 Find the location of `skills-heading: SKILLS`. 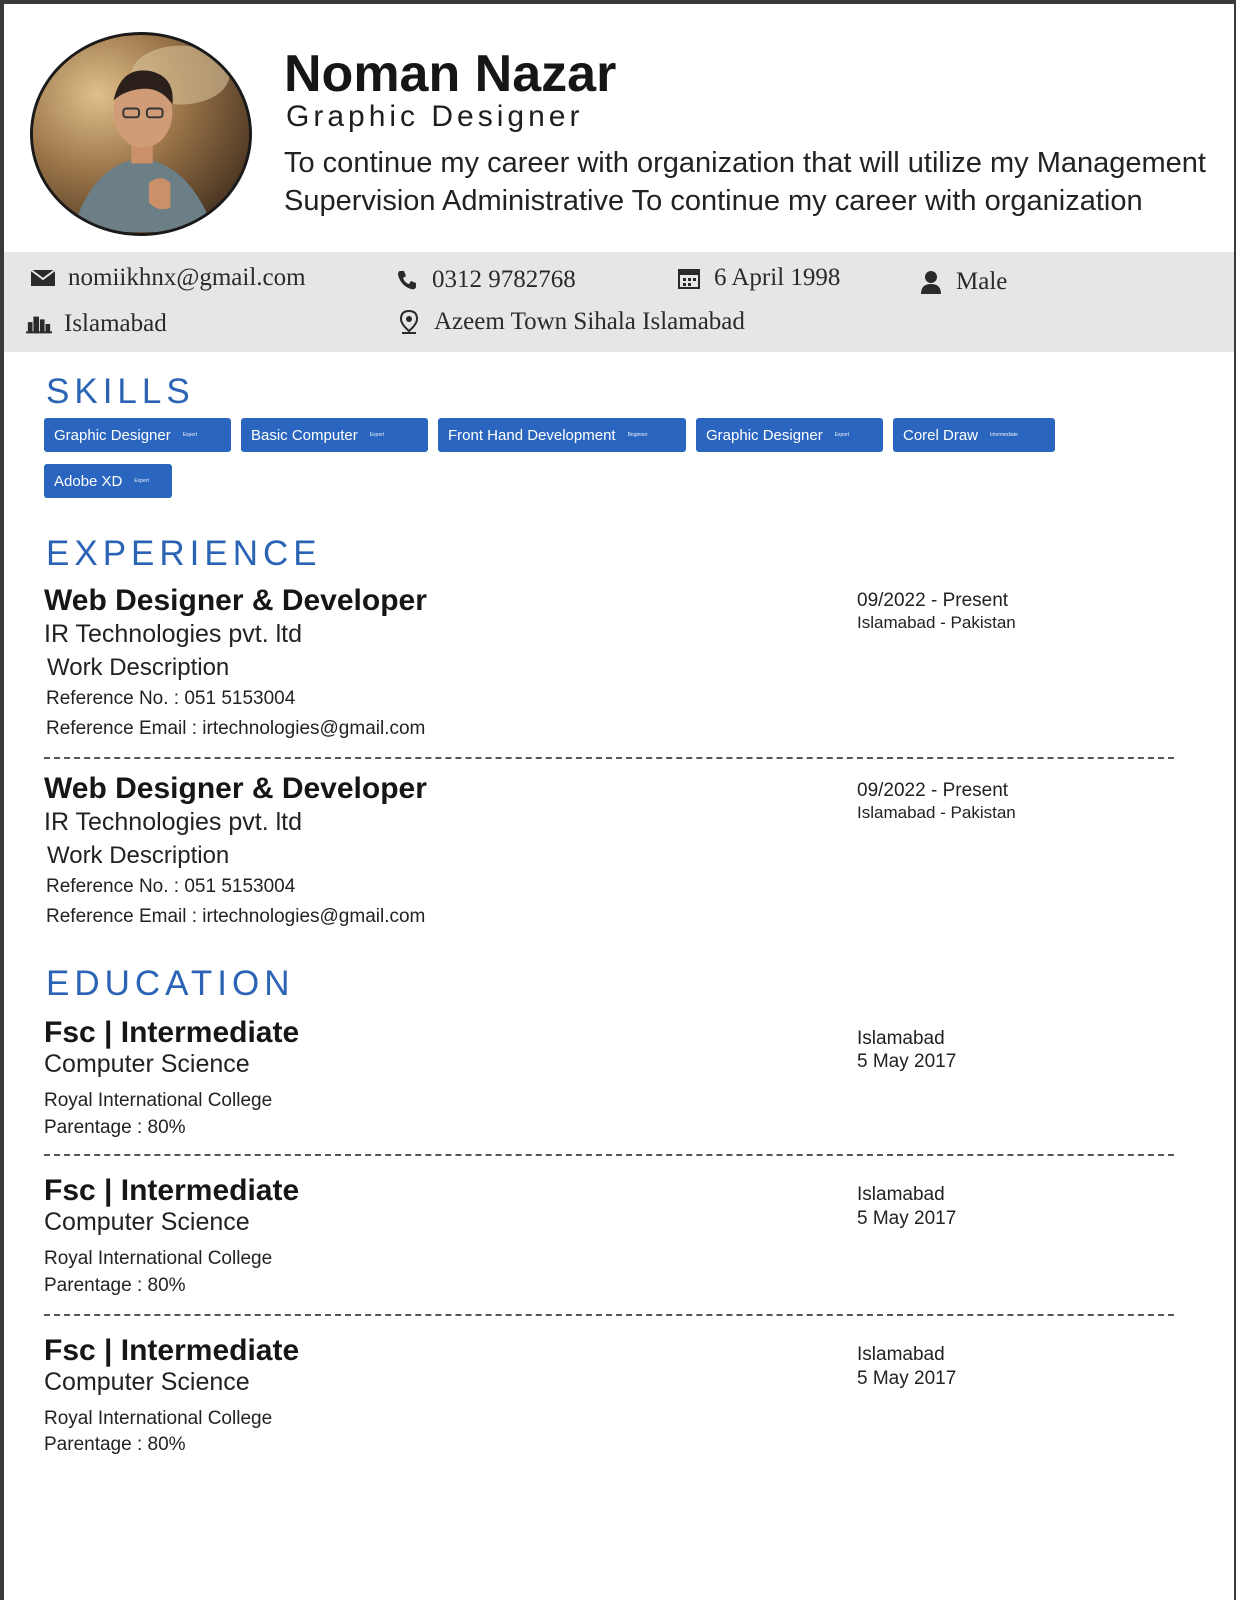

skills-heading: SKILLS is located at coordinates (120, 391).